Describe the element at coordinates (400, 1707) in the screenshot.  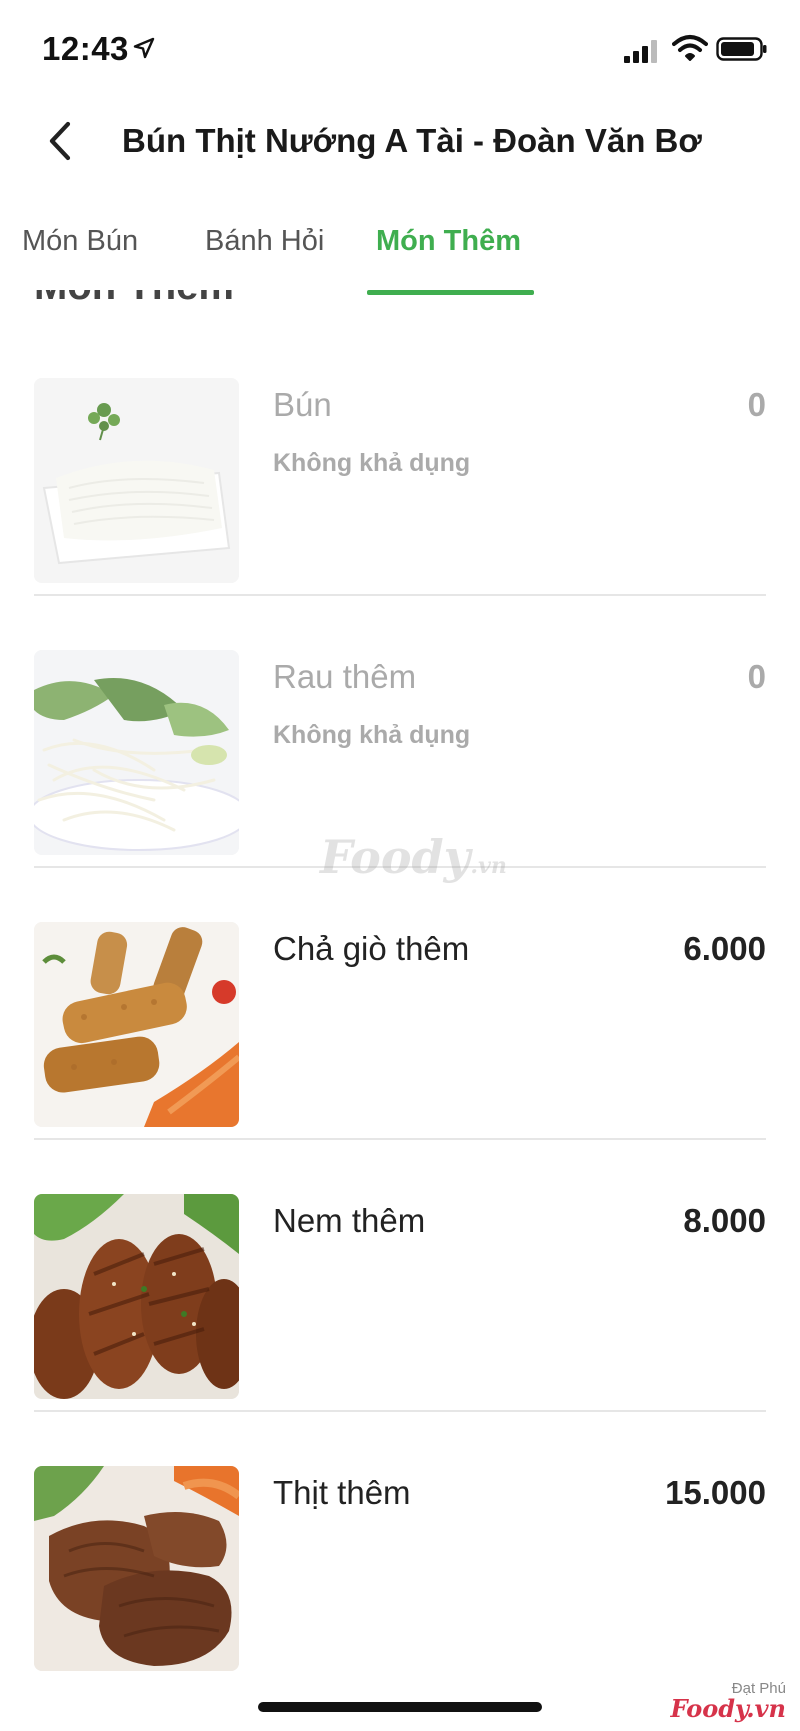
I see `home-indicator` at that location.